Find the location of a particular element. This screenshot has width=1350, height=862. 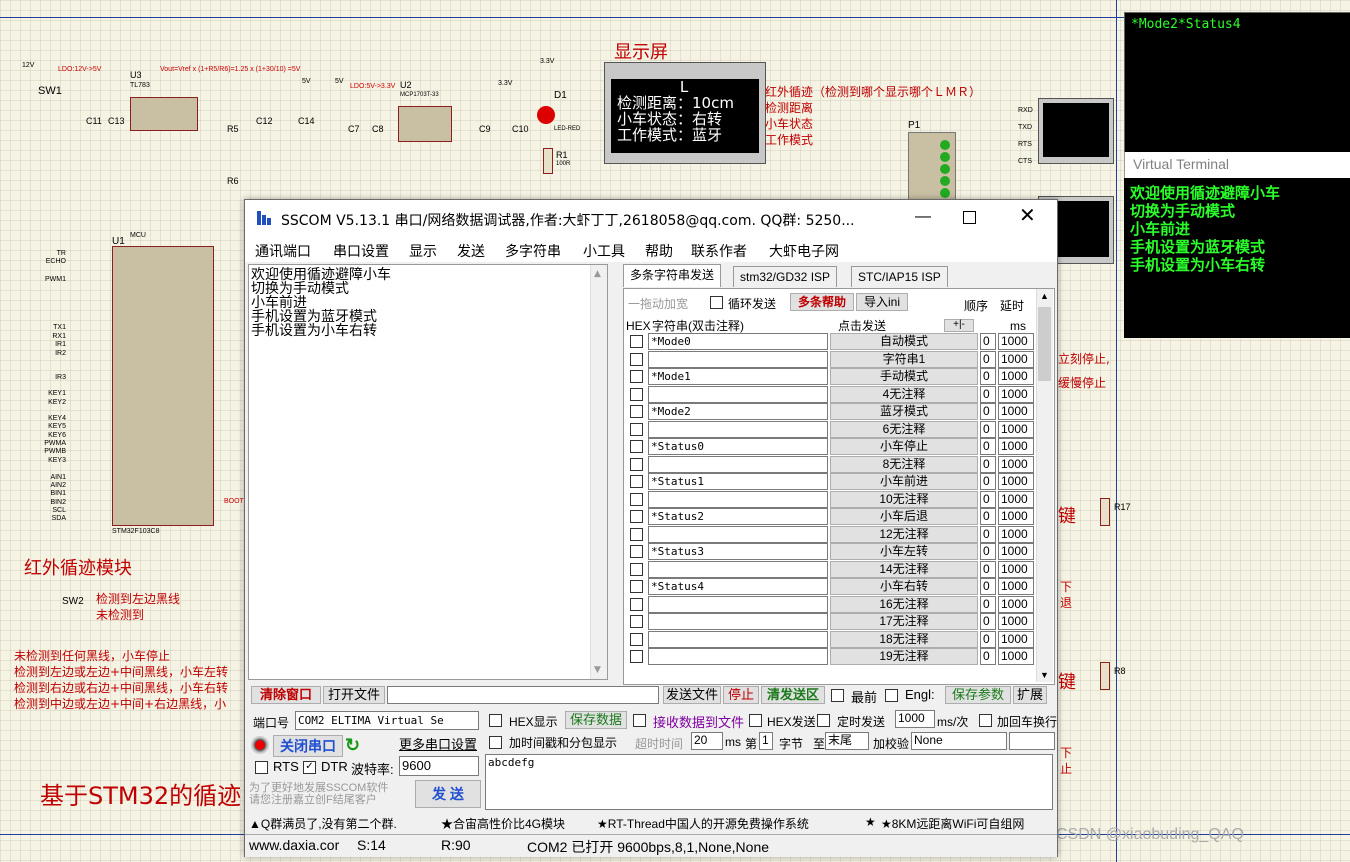

row-send-button: 手动模式 is located at coordinates (904, 376).